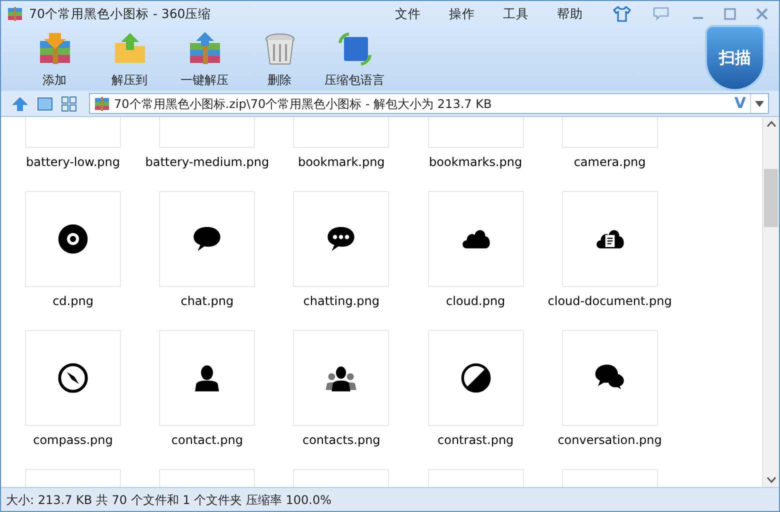  What do you see at coordinates (303, 104) in the screenshot?
I see `address-text: 70个常用黑色小图标.zip\70个常用黑色小图标 - 解包大小为 213.7 KB` at bounding box center [303, 104].